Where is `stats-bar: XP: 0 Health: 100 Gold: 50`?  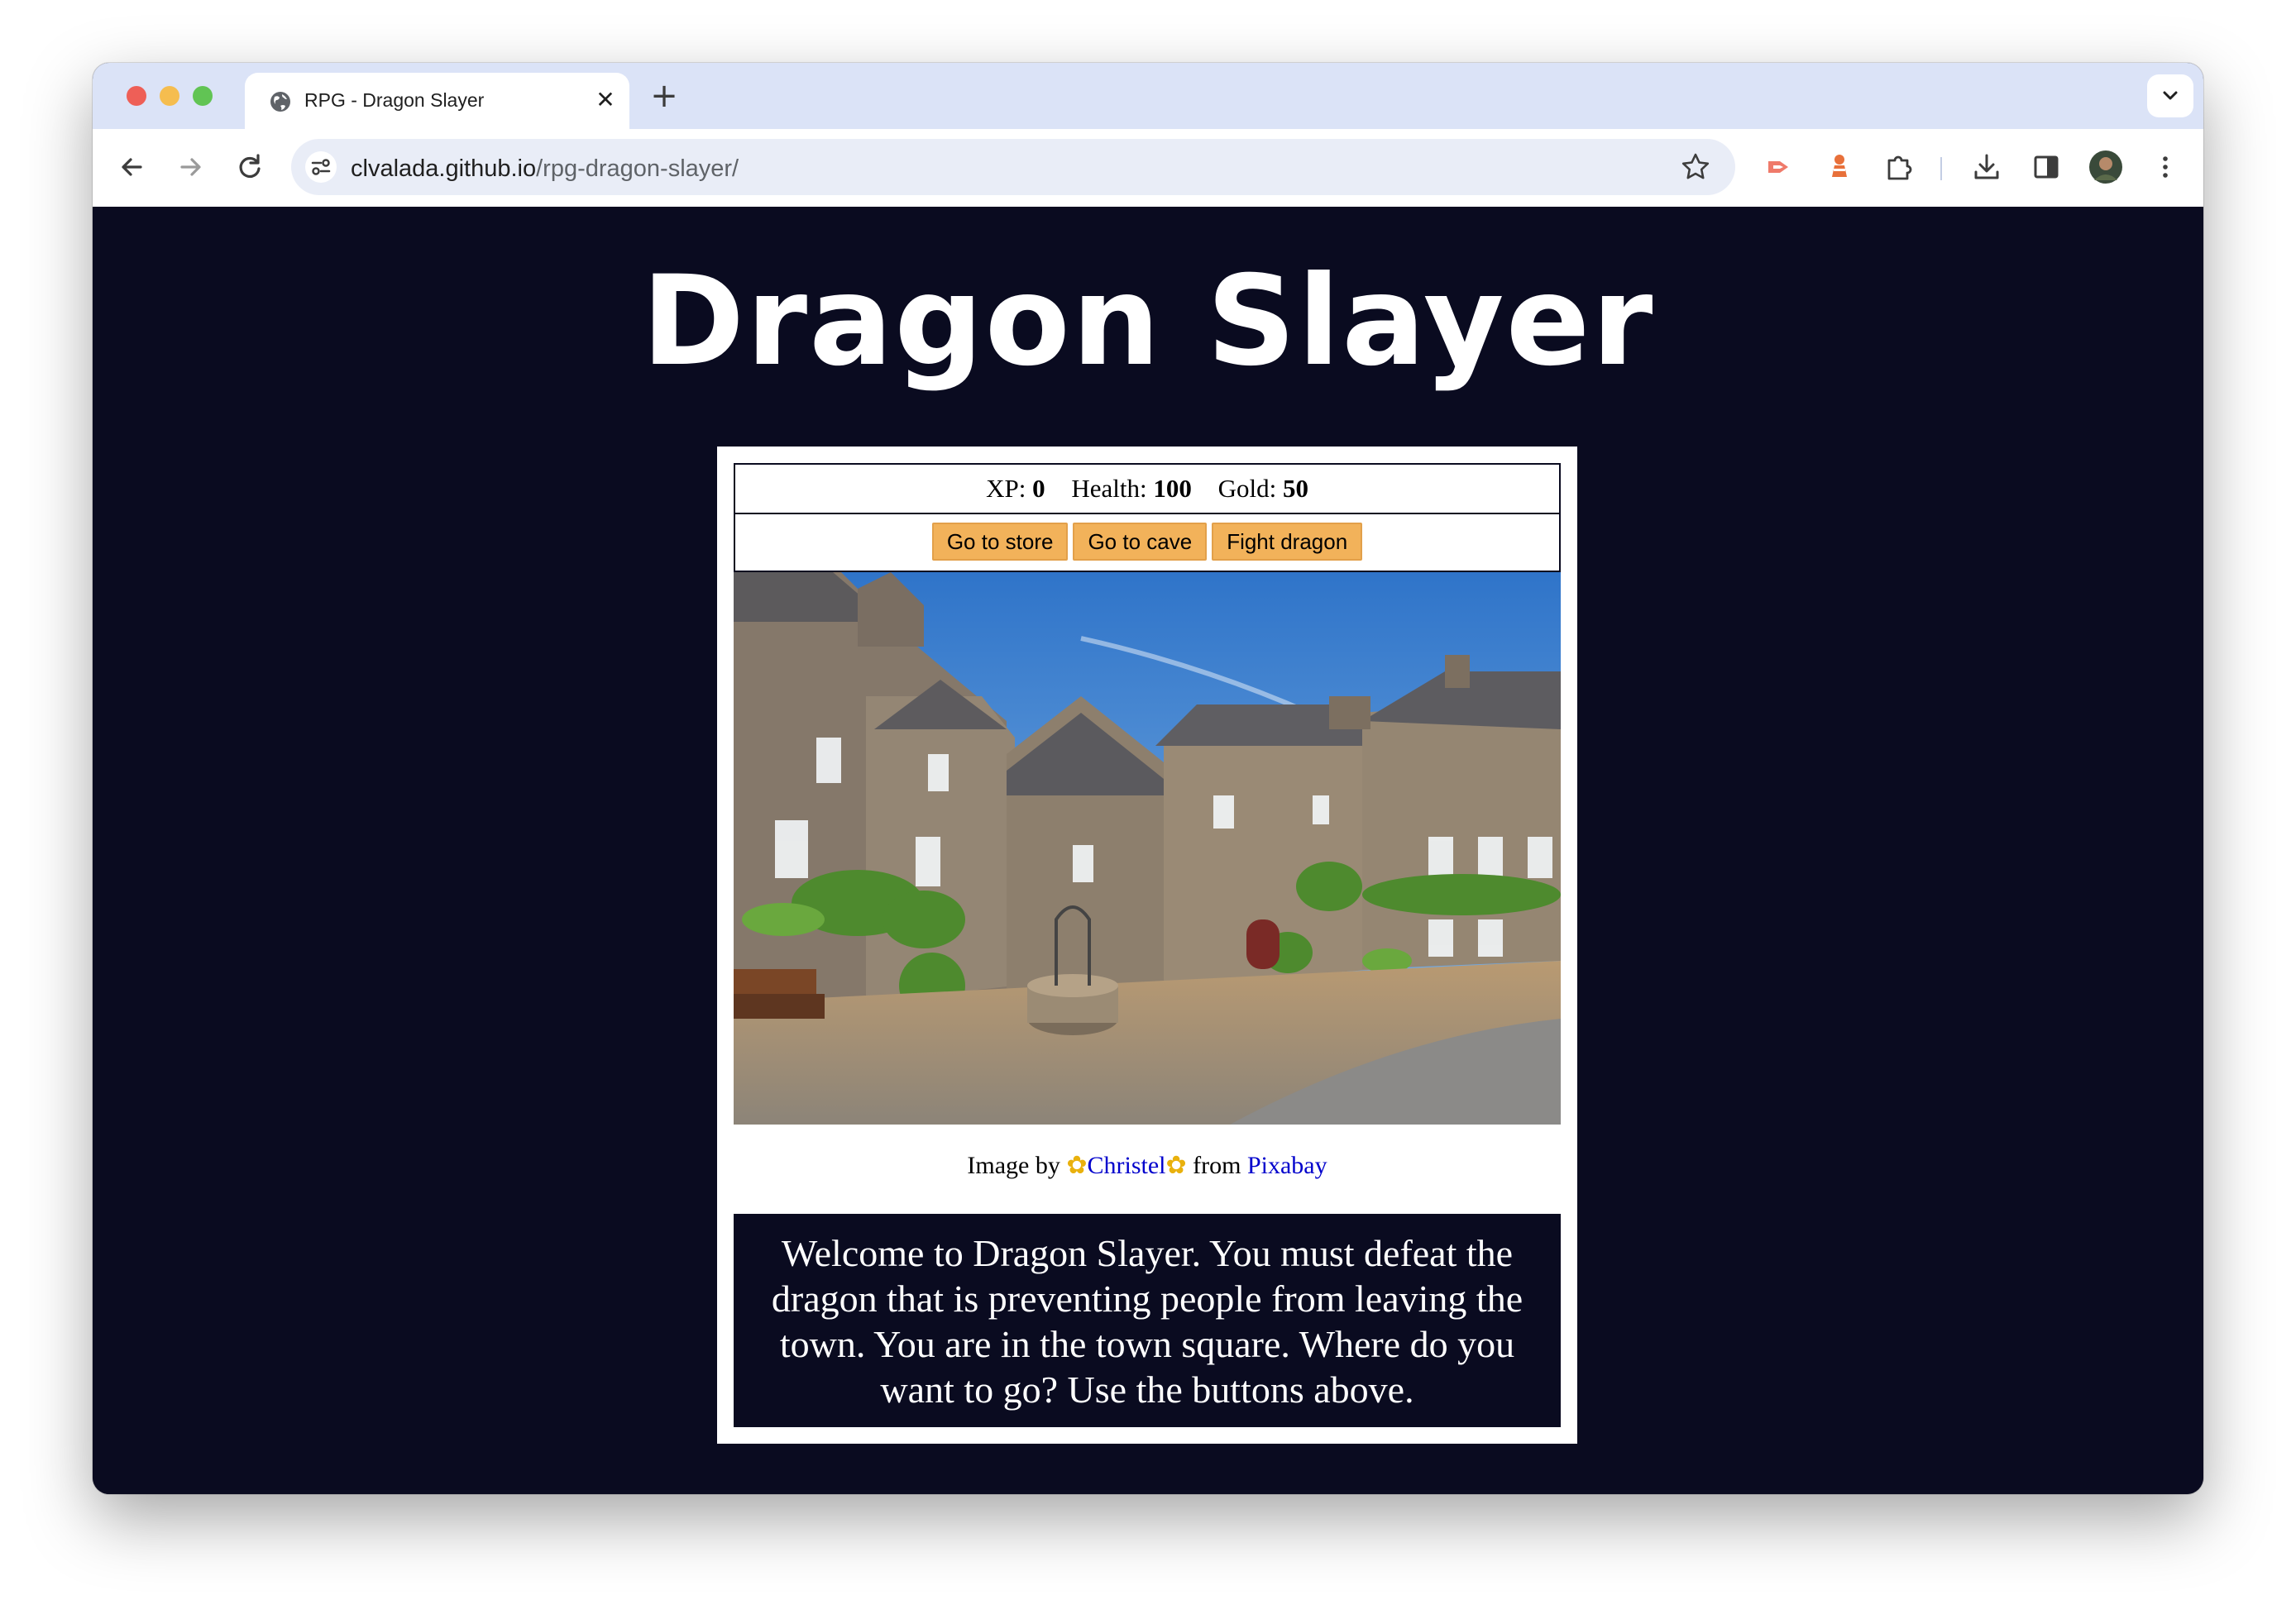
stats-bar: XP: 0 Health: 100 Gold: 50 is located at coordinates (1147, 488).